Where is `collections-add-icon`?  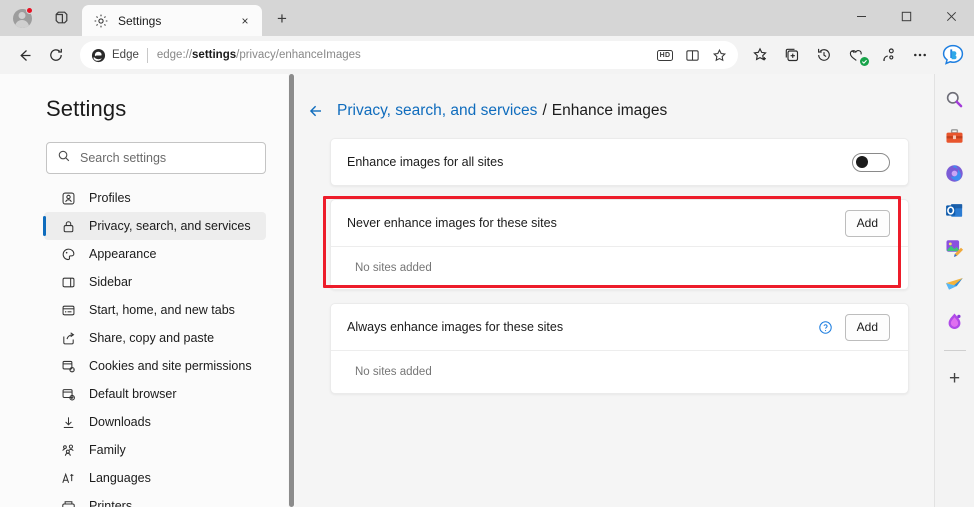 collections-add-icon is located at coordinates (760, 55).